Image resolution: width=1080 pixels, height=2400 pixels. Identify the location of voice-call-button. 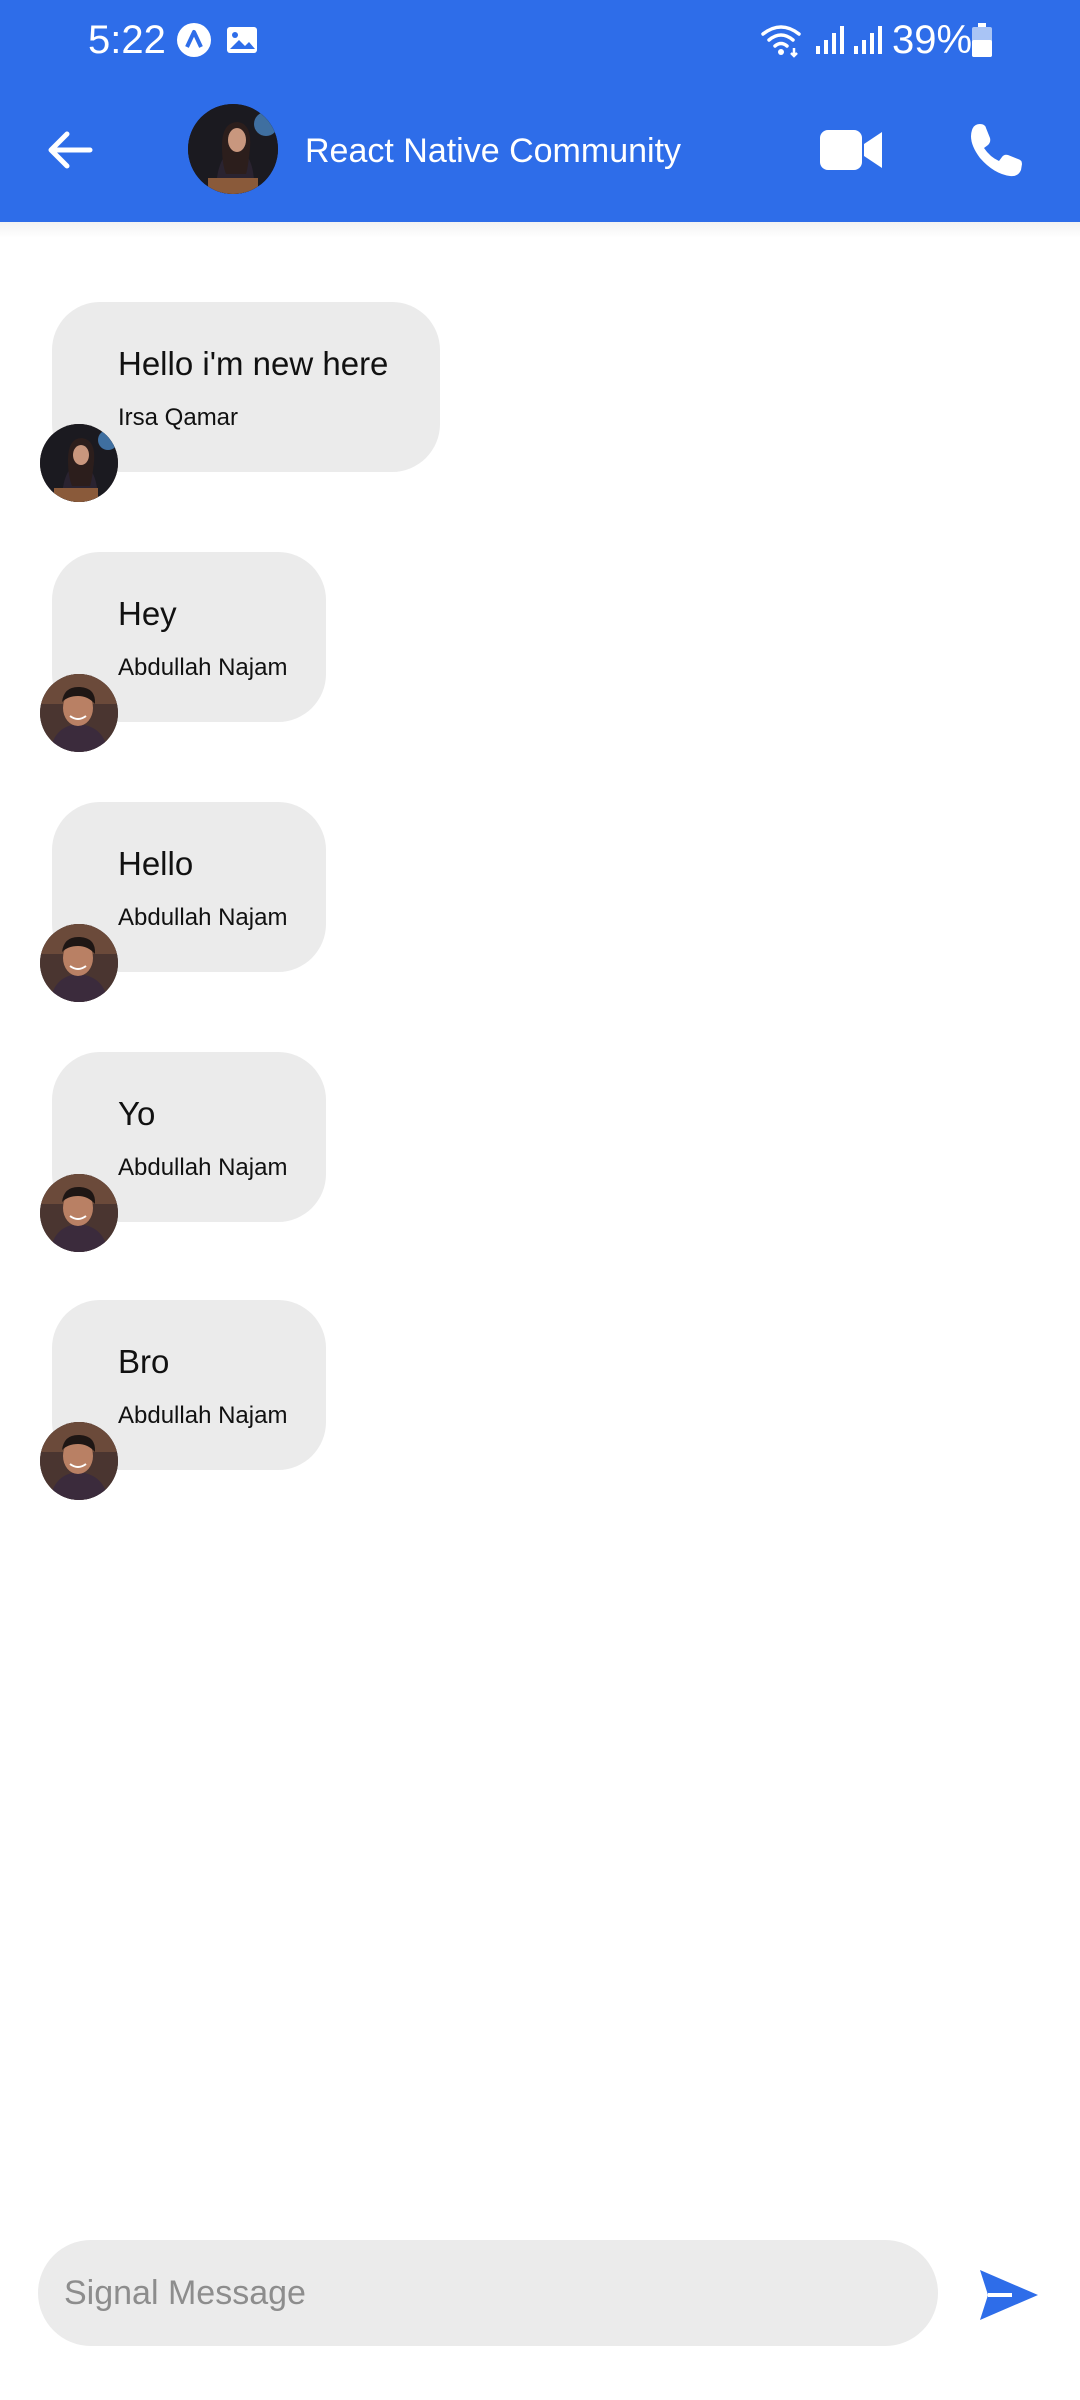
(996, 150).